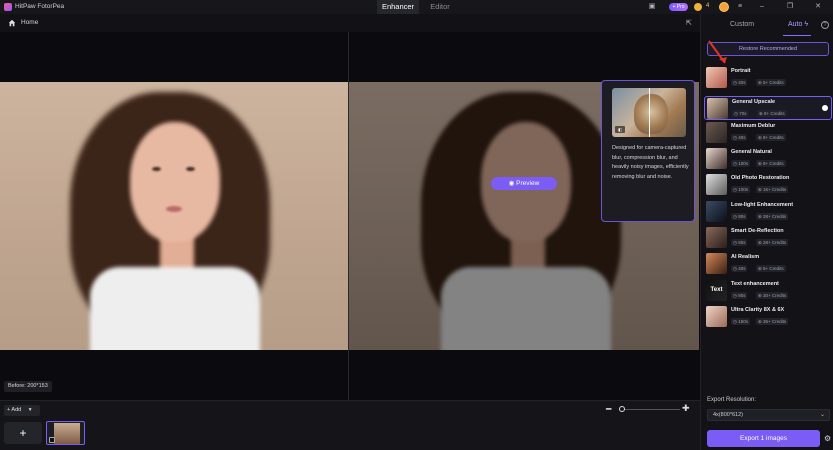 This screenshot has height=450, width=833. I want to click on thumbnail-checkbox, so click(52, 440).